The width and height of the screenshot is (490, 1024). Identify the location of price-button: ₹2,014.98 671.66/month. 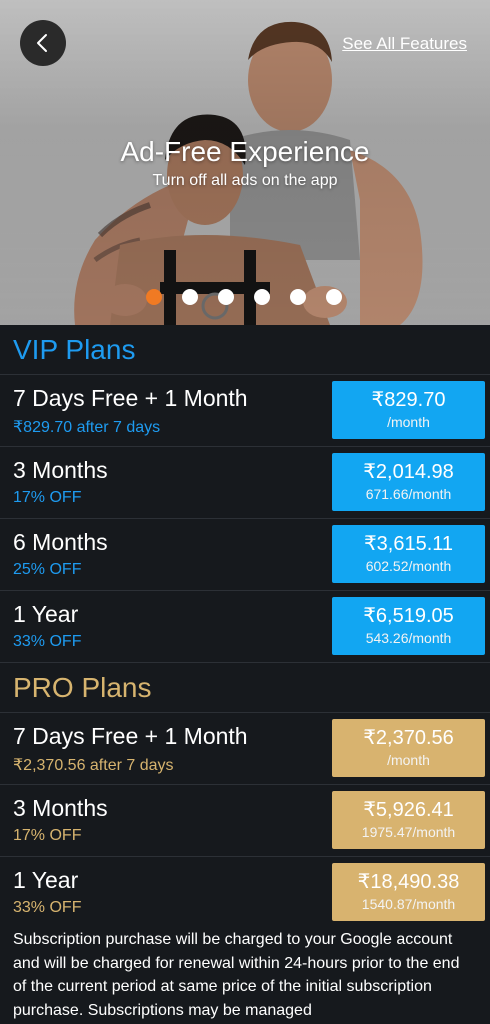
(408, 482).